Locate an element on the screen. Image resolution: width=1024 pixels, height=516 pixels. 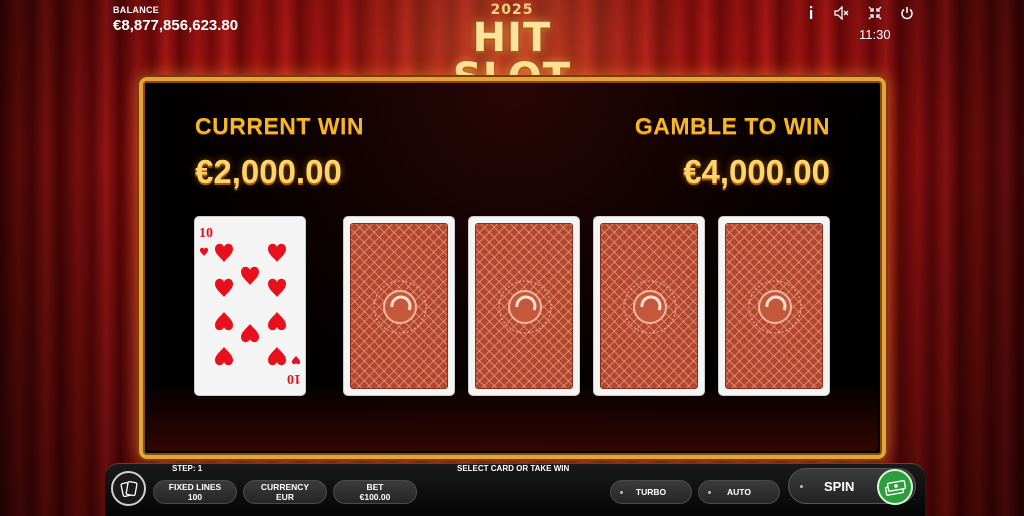
cards-icon is located at coordinates (128, 488).